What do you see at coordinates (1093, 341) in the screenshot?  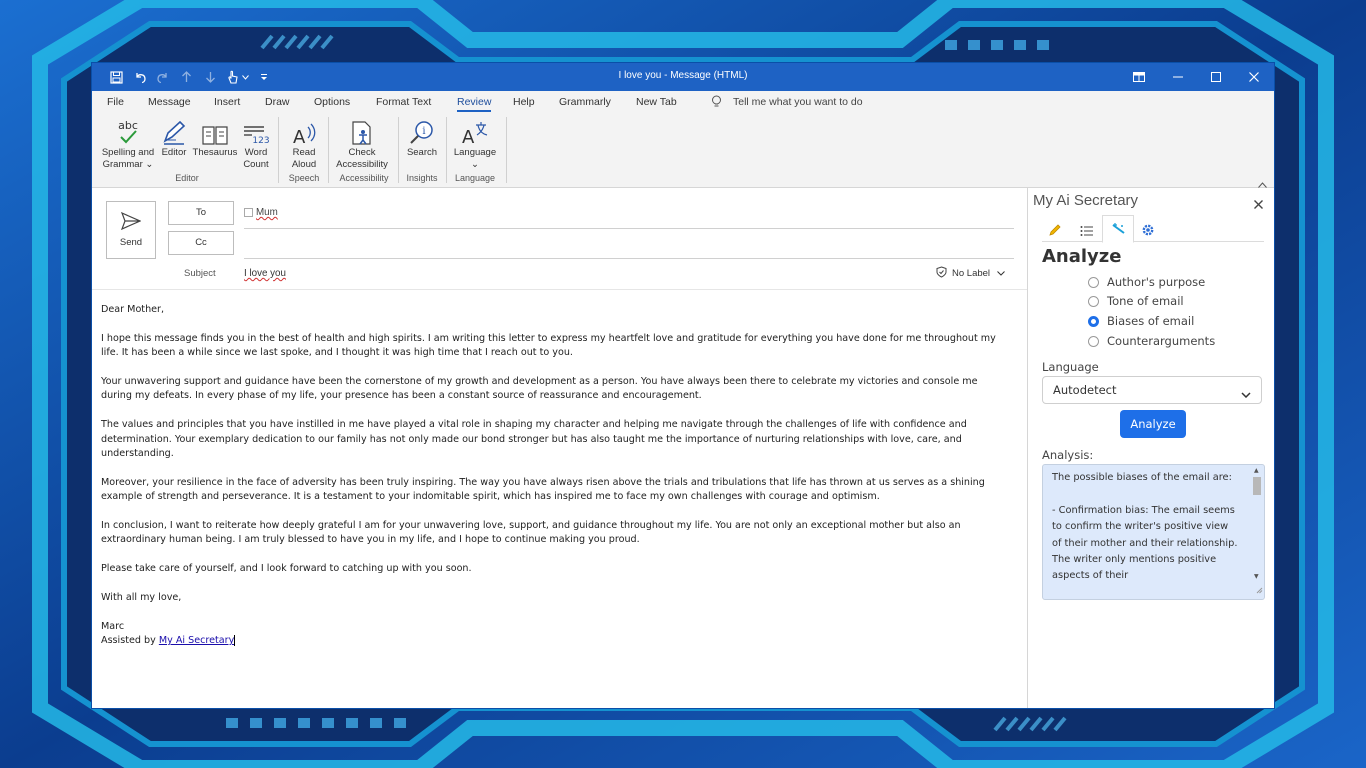 I see `radio-counterarguments` at bounding box center [1093, 341].